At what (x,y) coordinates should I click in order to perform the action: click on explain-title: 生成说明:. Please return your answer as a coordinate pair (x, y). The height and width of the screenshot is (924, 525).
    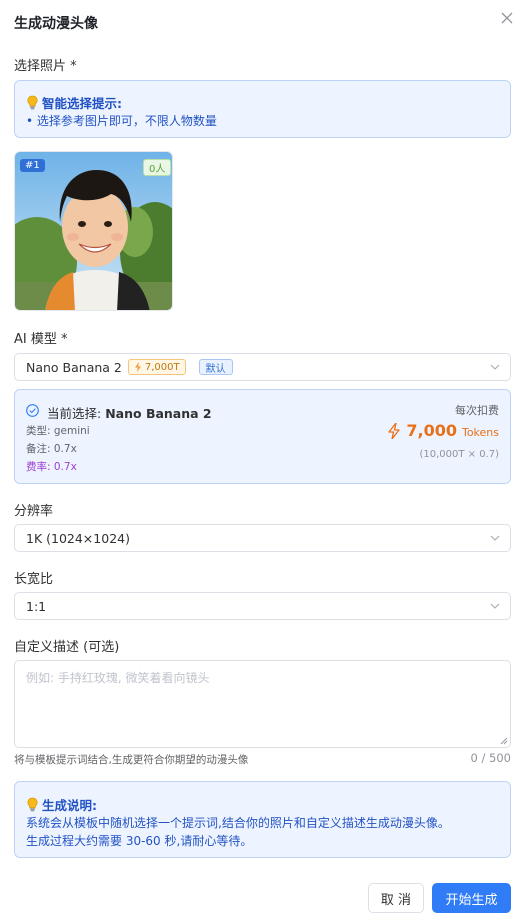
    Looking at the image, I should click on (69, 805).